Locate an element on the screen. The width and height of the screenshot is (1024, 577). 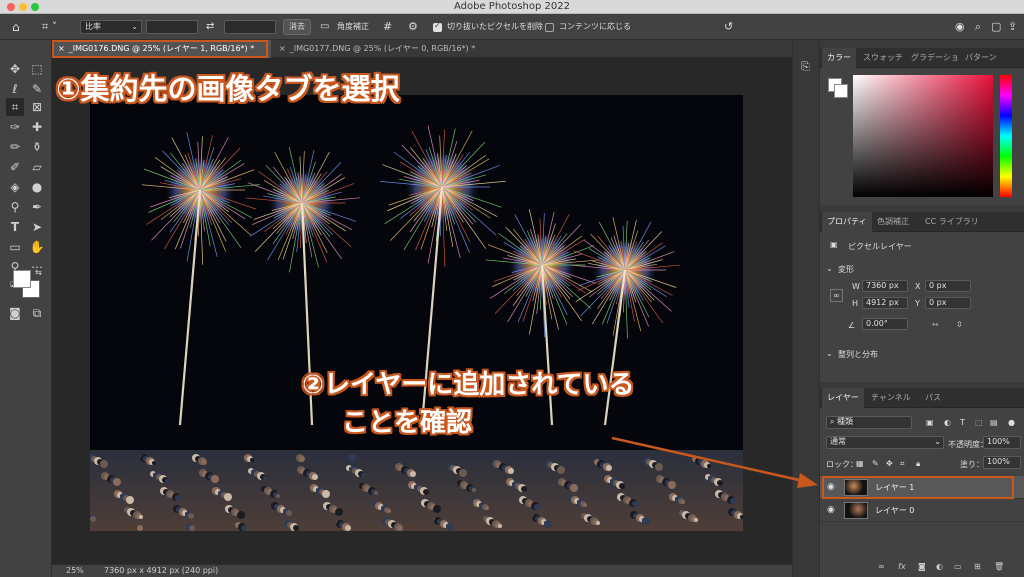
tab-adjustments: 色調補正 is located at coordinates (893, 222).